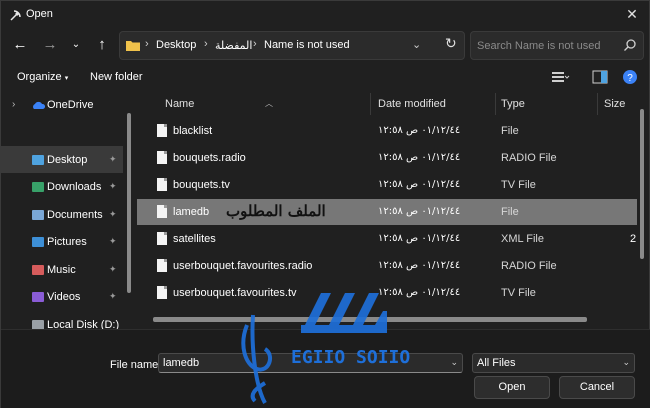 The height and width of the screenshot is (408, 650). I want to click on sort-ascending-icon: ︿, so click(269, 103).